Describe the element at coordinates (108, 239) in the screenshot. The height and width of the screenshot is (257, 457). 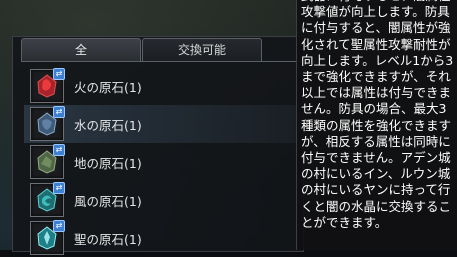
I see `item-name: 聖の原石(1)` at that location.